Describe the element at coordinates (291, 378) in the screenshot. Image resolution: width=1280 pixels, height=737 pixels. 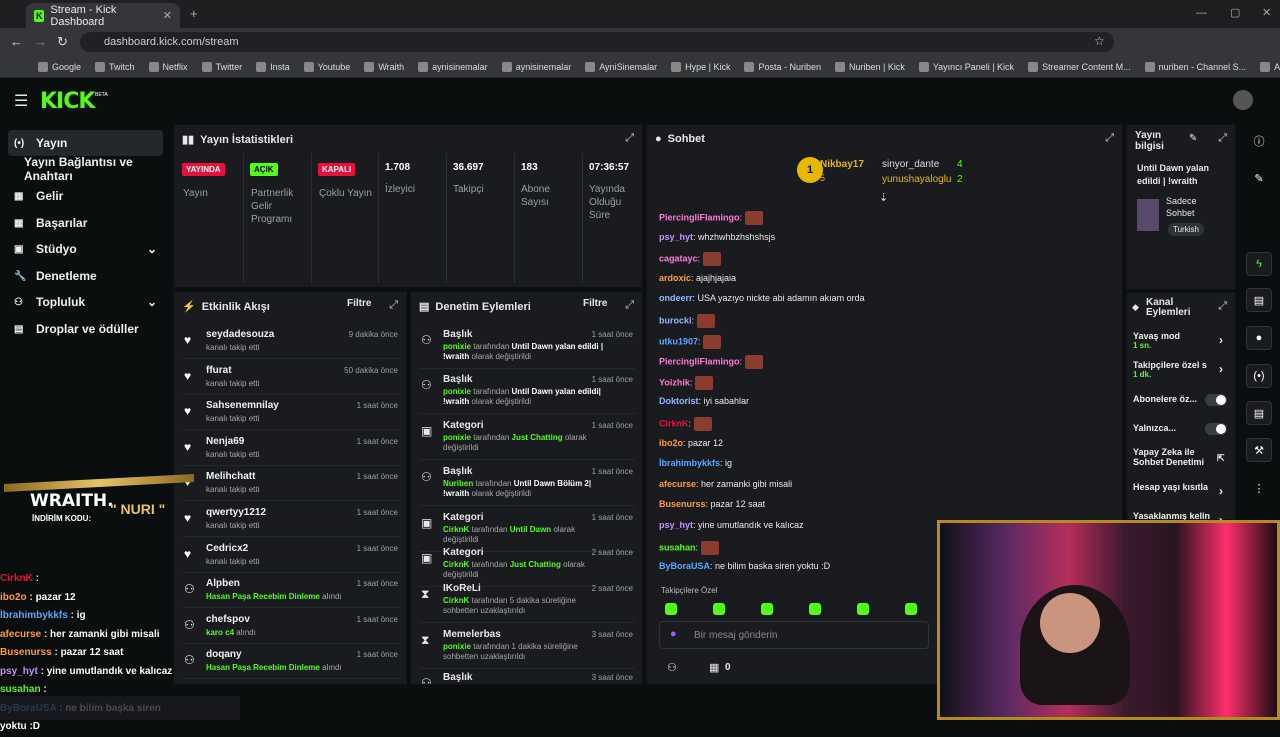
I see `activity-item: ♥ ffurat 50 dakika önce kanalı takip etti` at that location.